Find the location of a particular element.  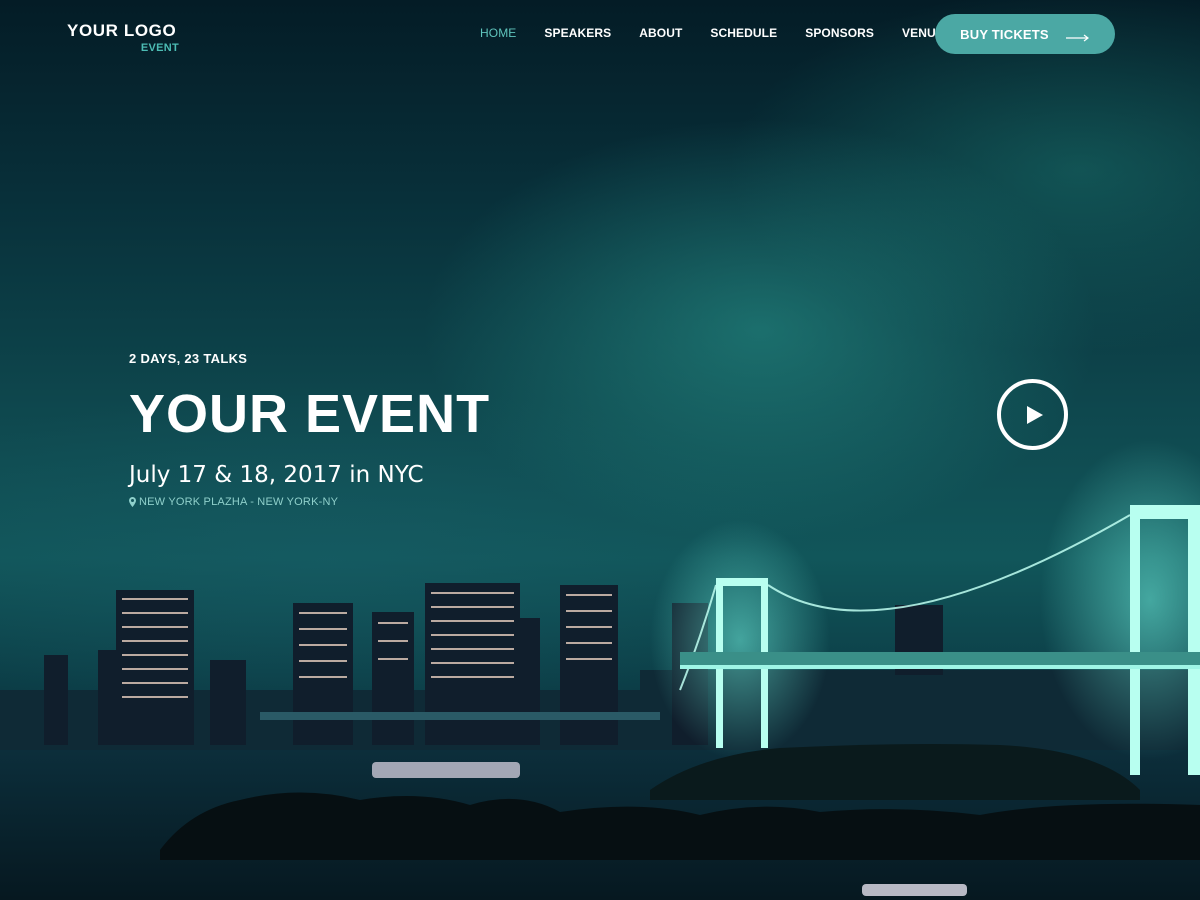

hero-venue-label: NEW YORK PLAZHA - NEW YORK-NY is located at coordinates (239, 502).